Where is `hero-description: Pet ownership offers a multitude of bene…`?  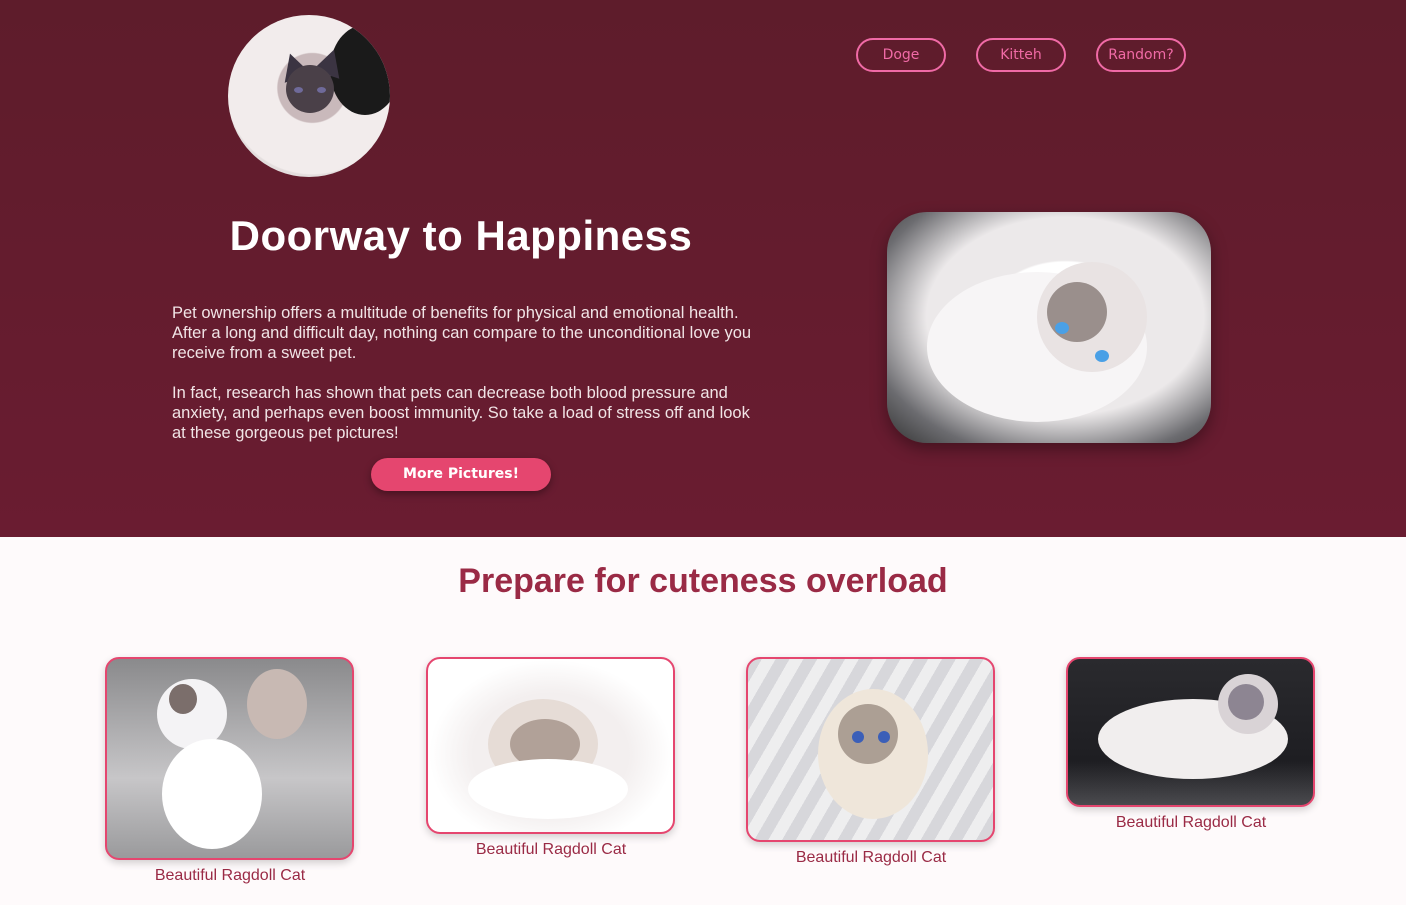
hero-description: Pet ownership offers a multitude of bene… is located at coordinates (462, 373).